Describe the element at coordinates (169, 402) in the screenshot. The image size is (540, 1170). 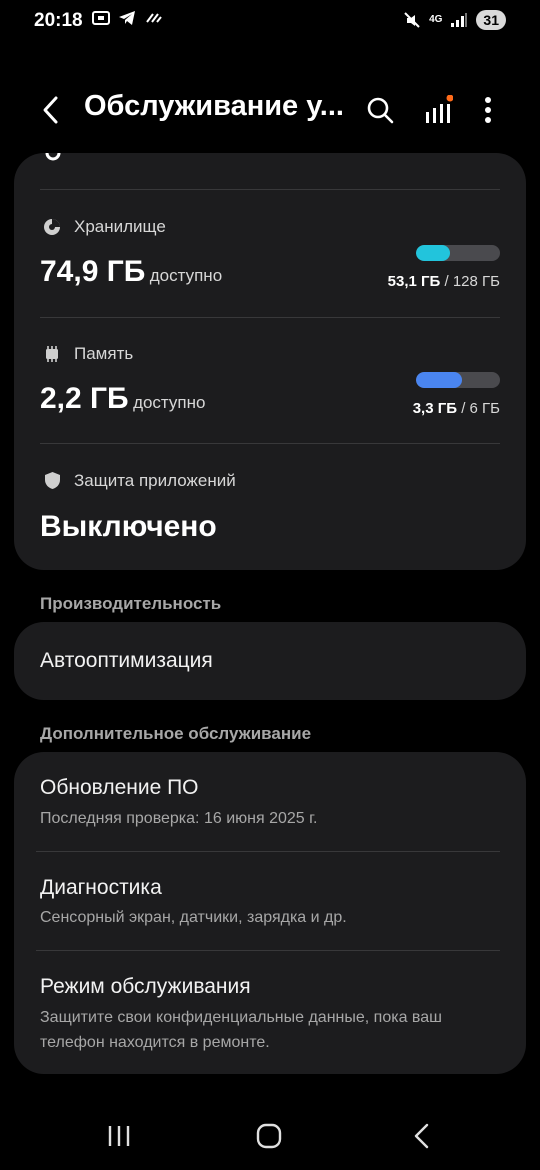
I see `memory-available-label: доступно` at that location.